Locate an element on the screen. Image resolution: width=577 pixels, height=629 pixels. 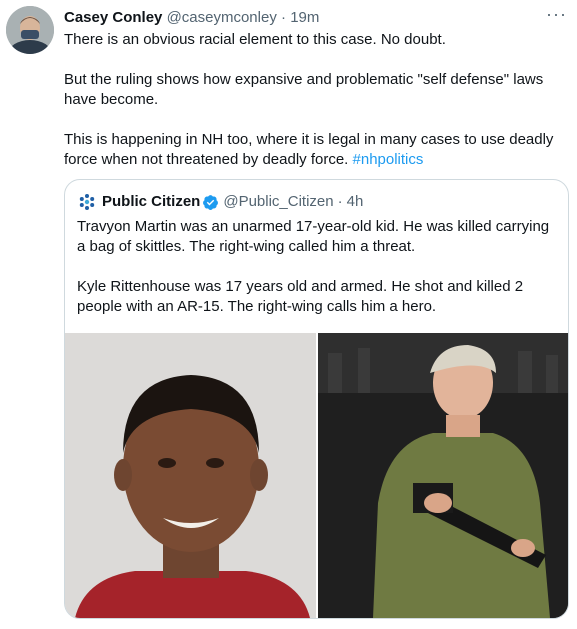
author-name: Casey Conley is located at coordinates (113, 17).